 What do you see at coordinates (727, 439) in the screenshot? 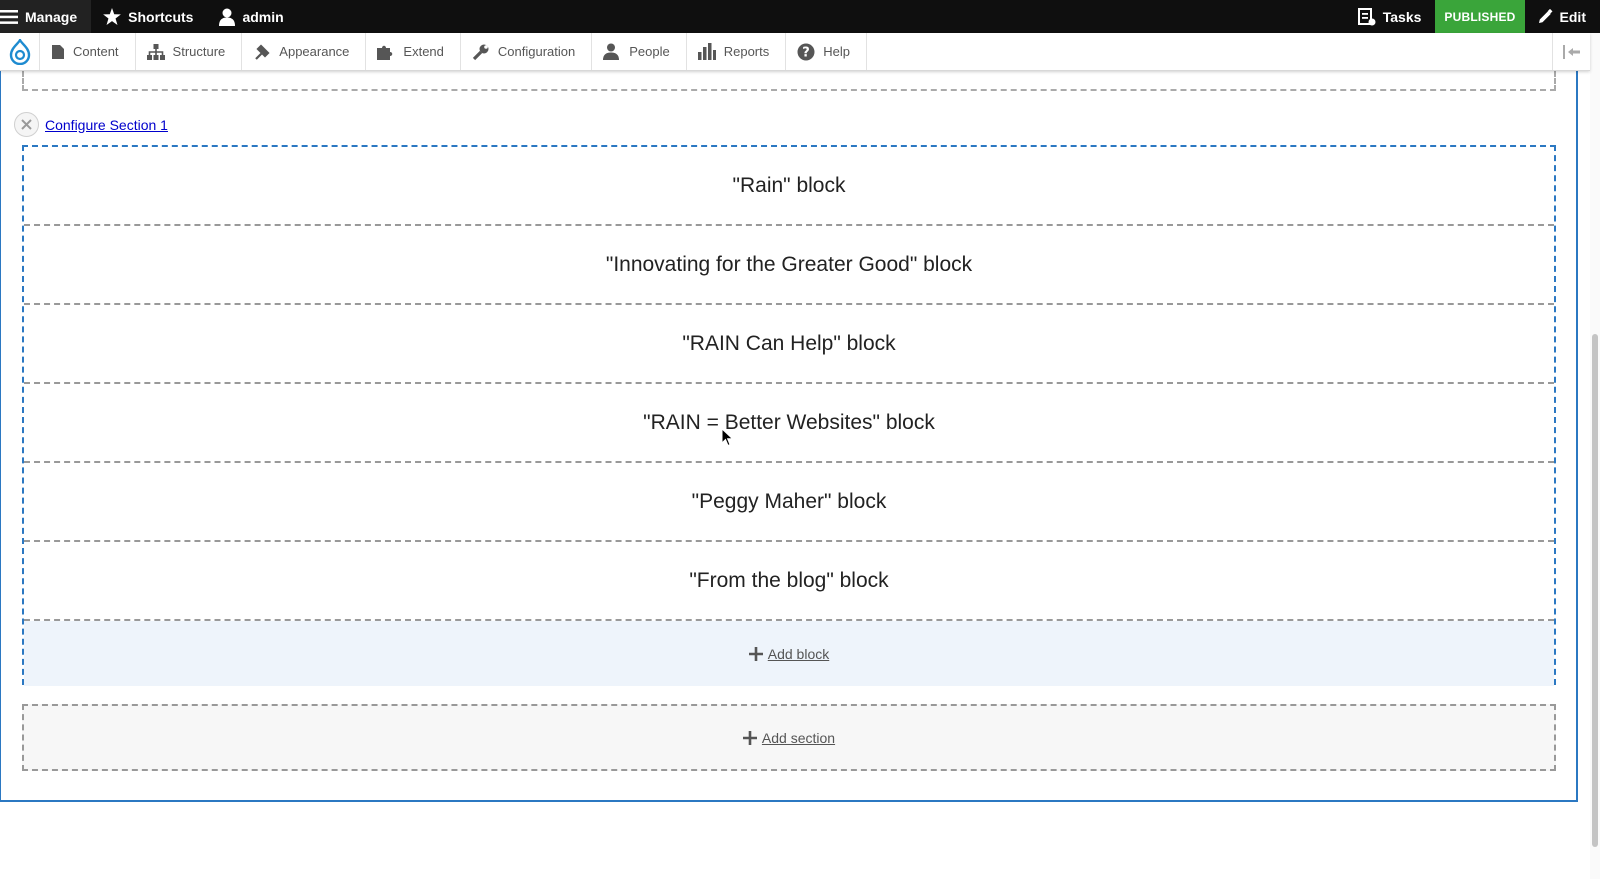
I see `mouse-cursor-icon` at bounding box center [727, 439].